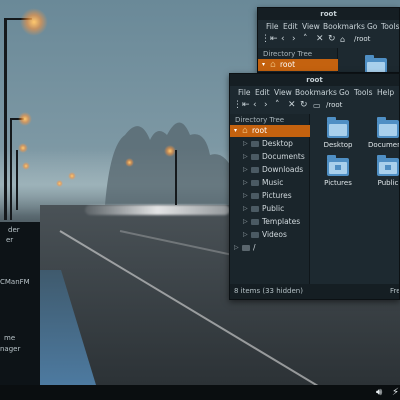 The image size is (400, 400). Describe the element at coordinates (317, 105) in the screenshot. I see `drive-icon: ▭` at that location.